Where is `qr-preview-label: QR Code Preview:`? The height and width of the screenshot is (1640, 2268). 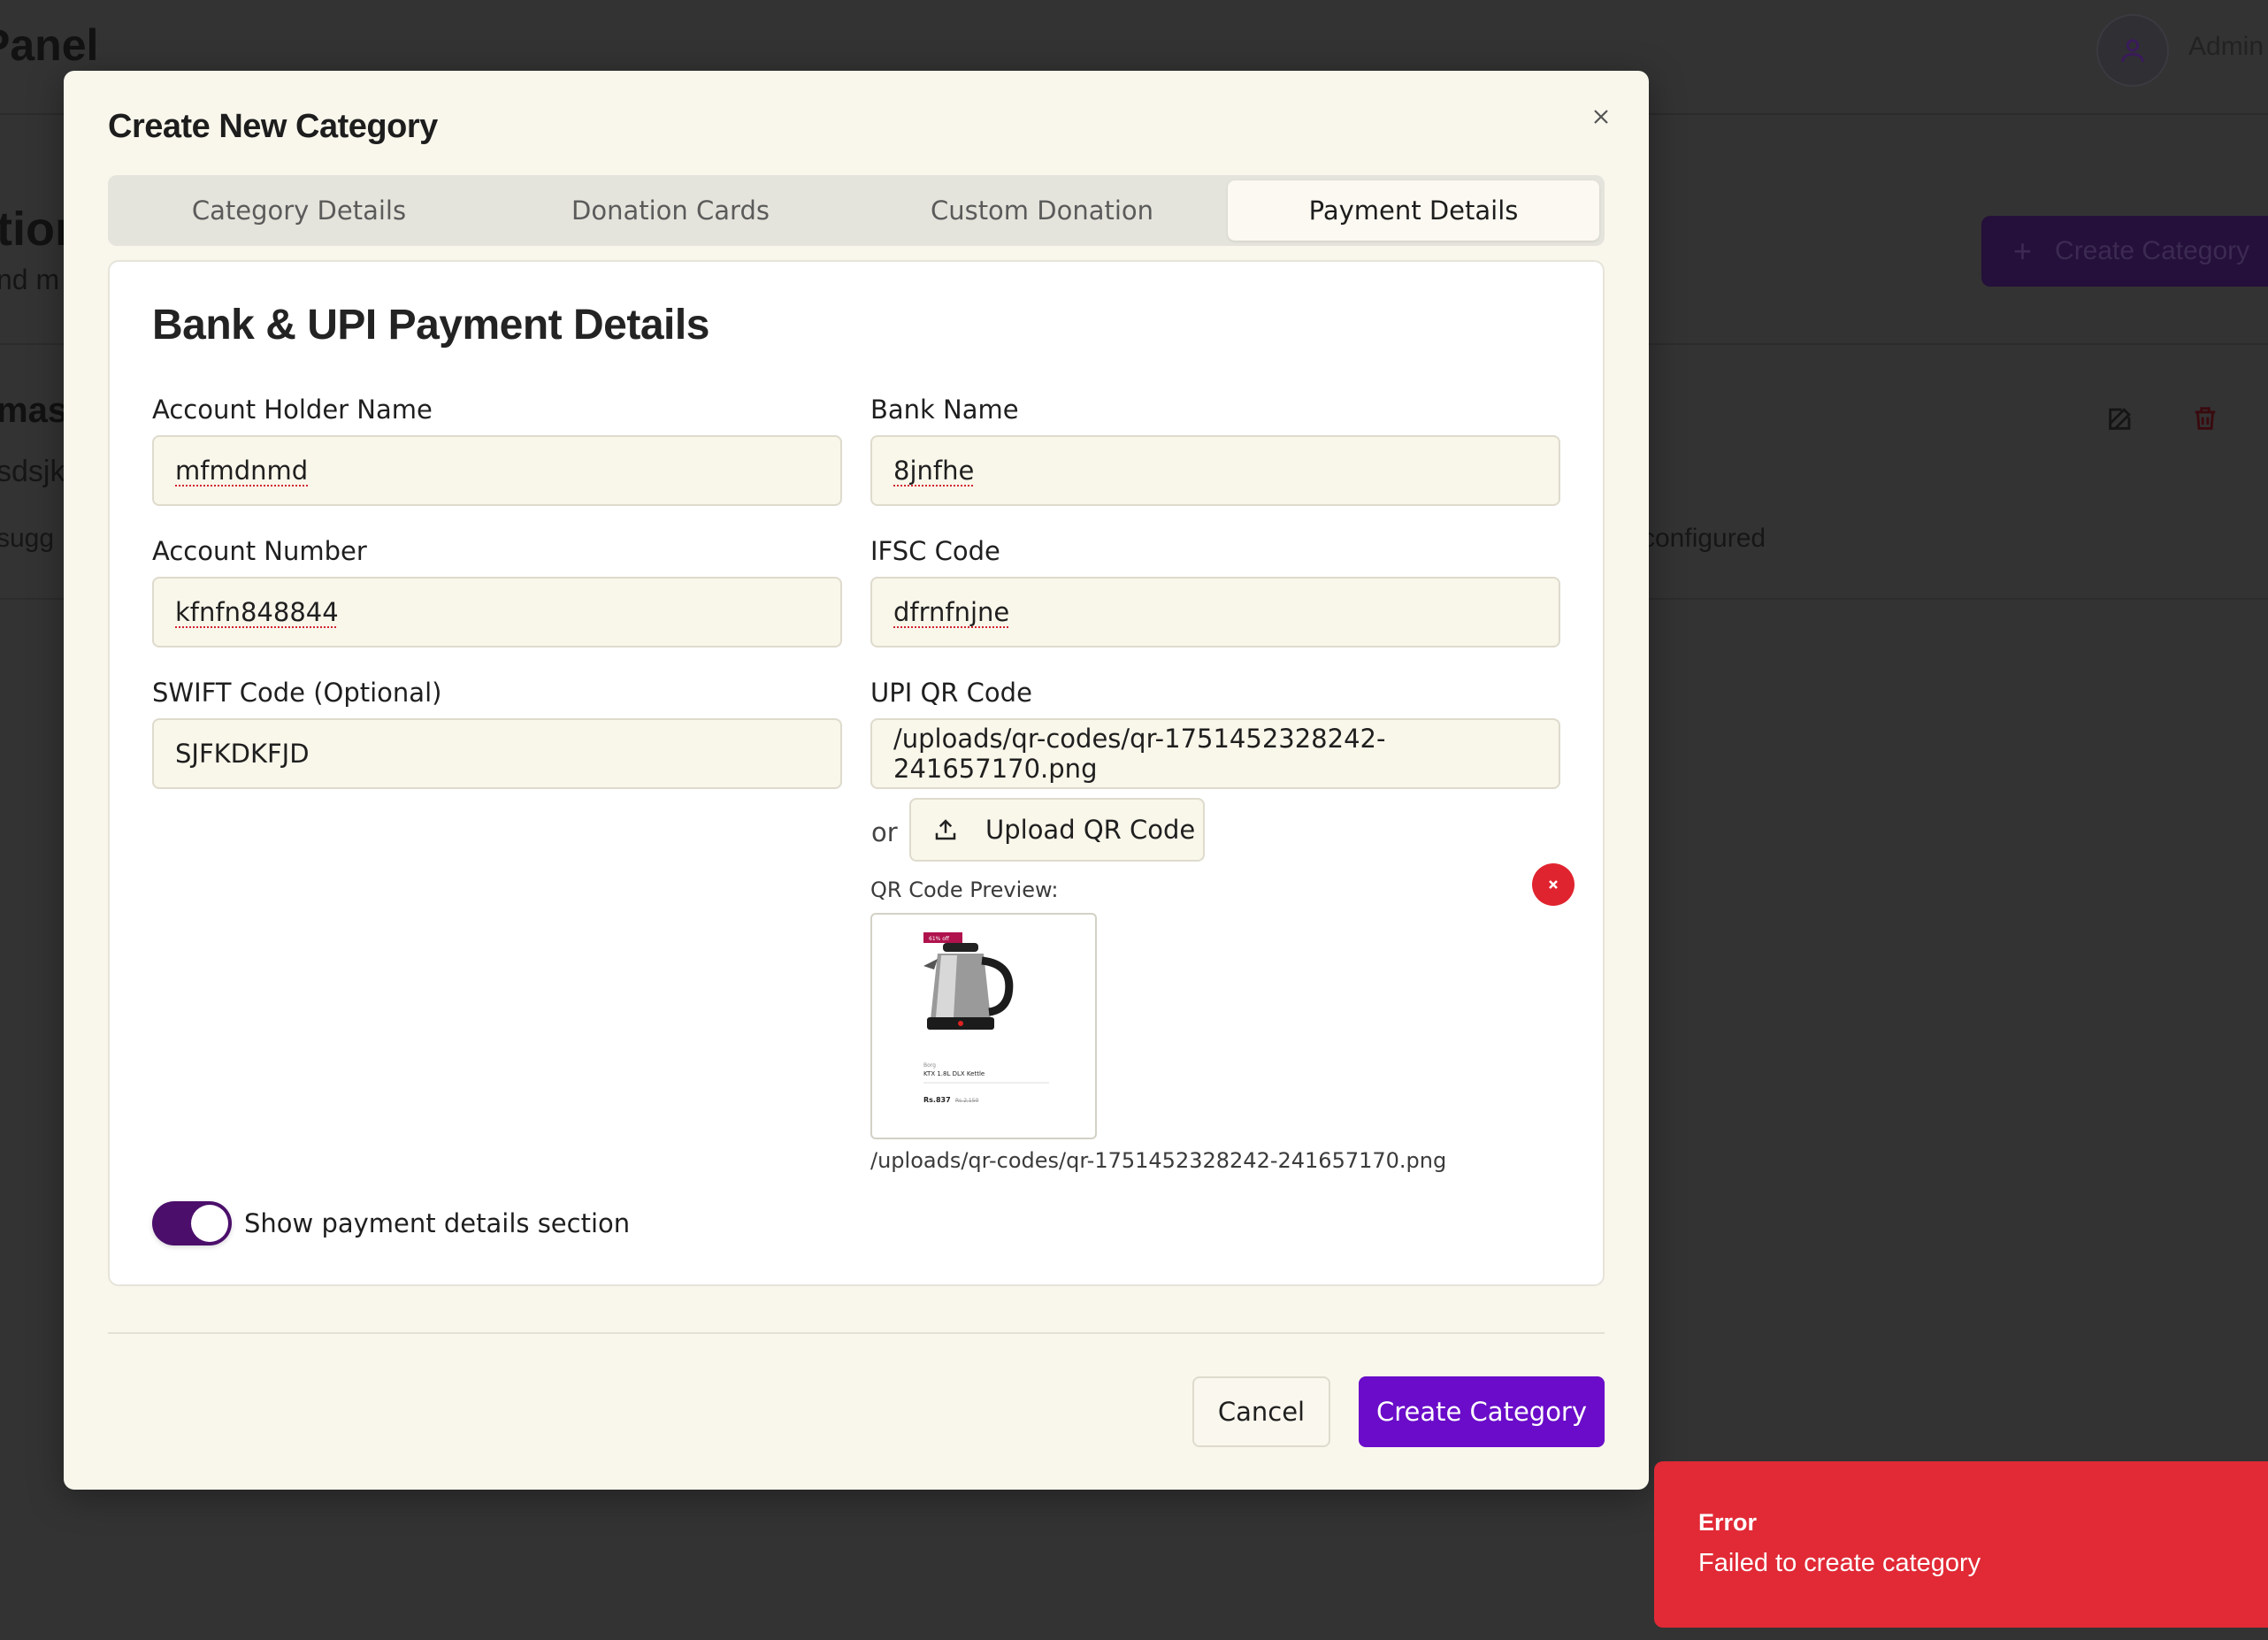 qr-preview-label: QR Code Preview: is located at coordinates (965, 889).